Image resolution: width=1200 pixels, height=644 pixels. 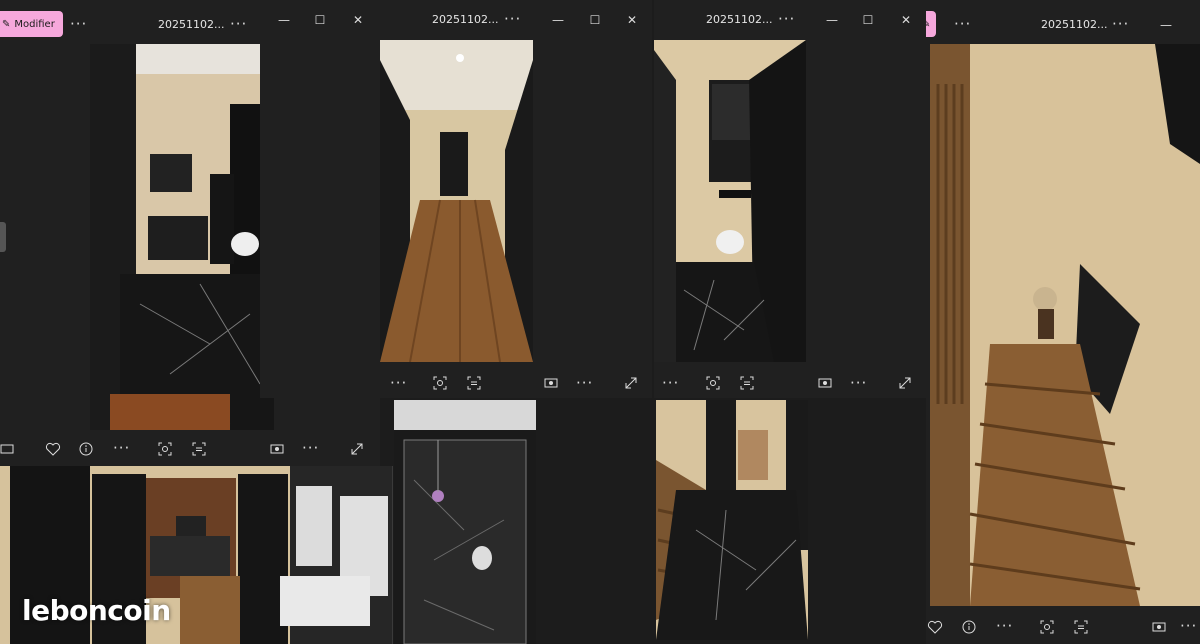 I want to click on photo-bathroom, so click(x=182, y=237).